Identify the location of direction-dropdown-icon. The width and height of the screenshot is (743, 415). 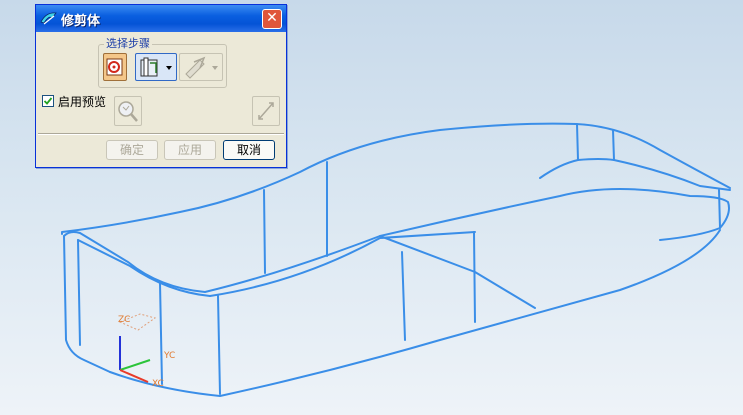
(201, 67).